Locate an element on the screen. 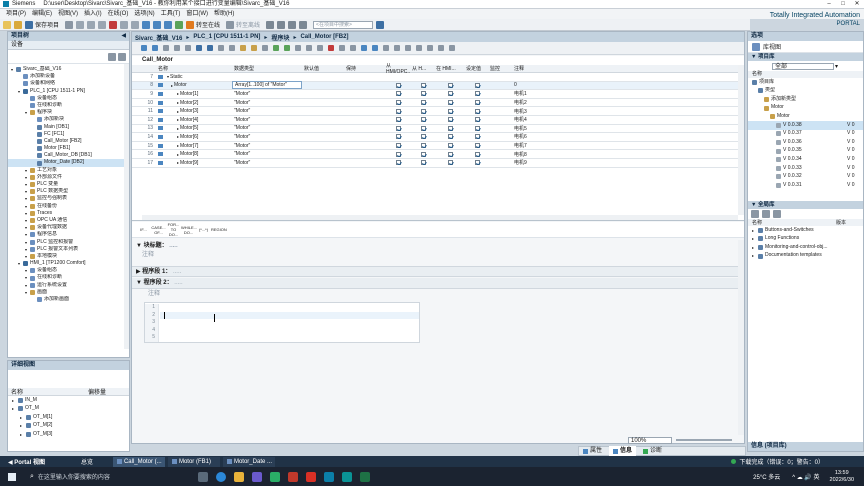 The image size is (864, 486). clock: 13:59 2022/6/30 is located at coordinates (842, 477).